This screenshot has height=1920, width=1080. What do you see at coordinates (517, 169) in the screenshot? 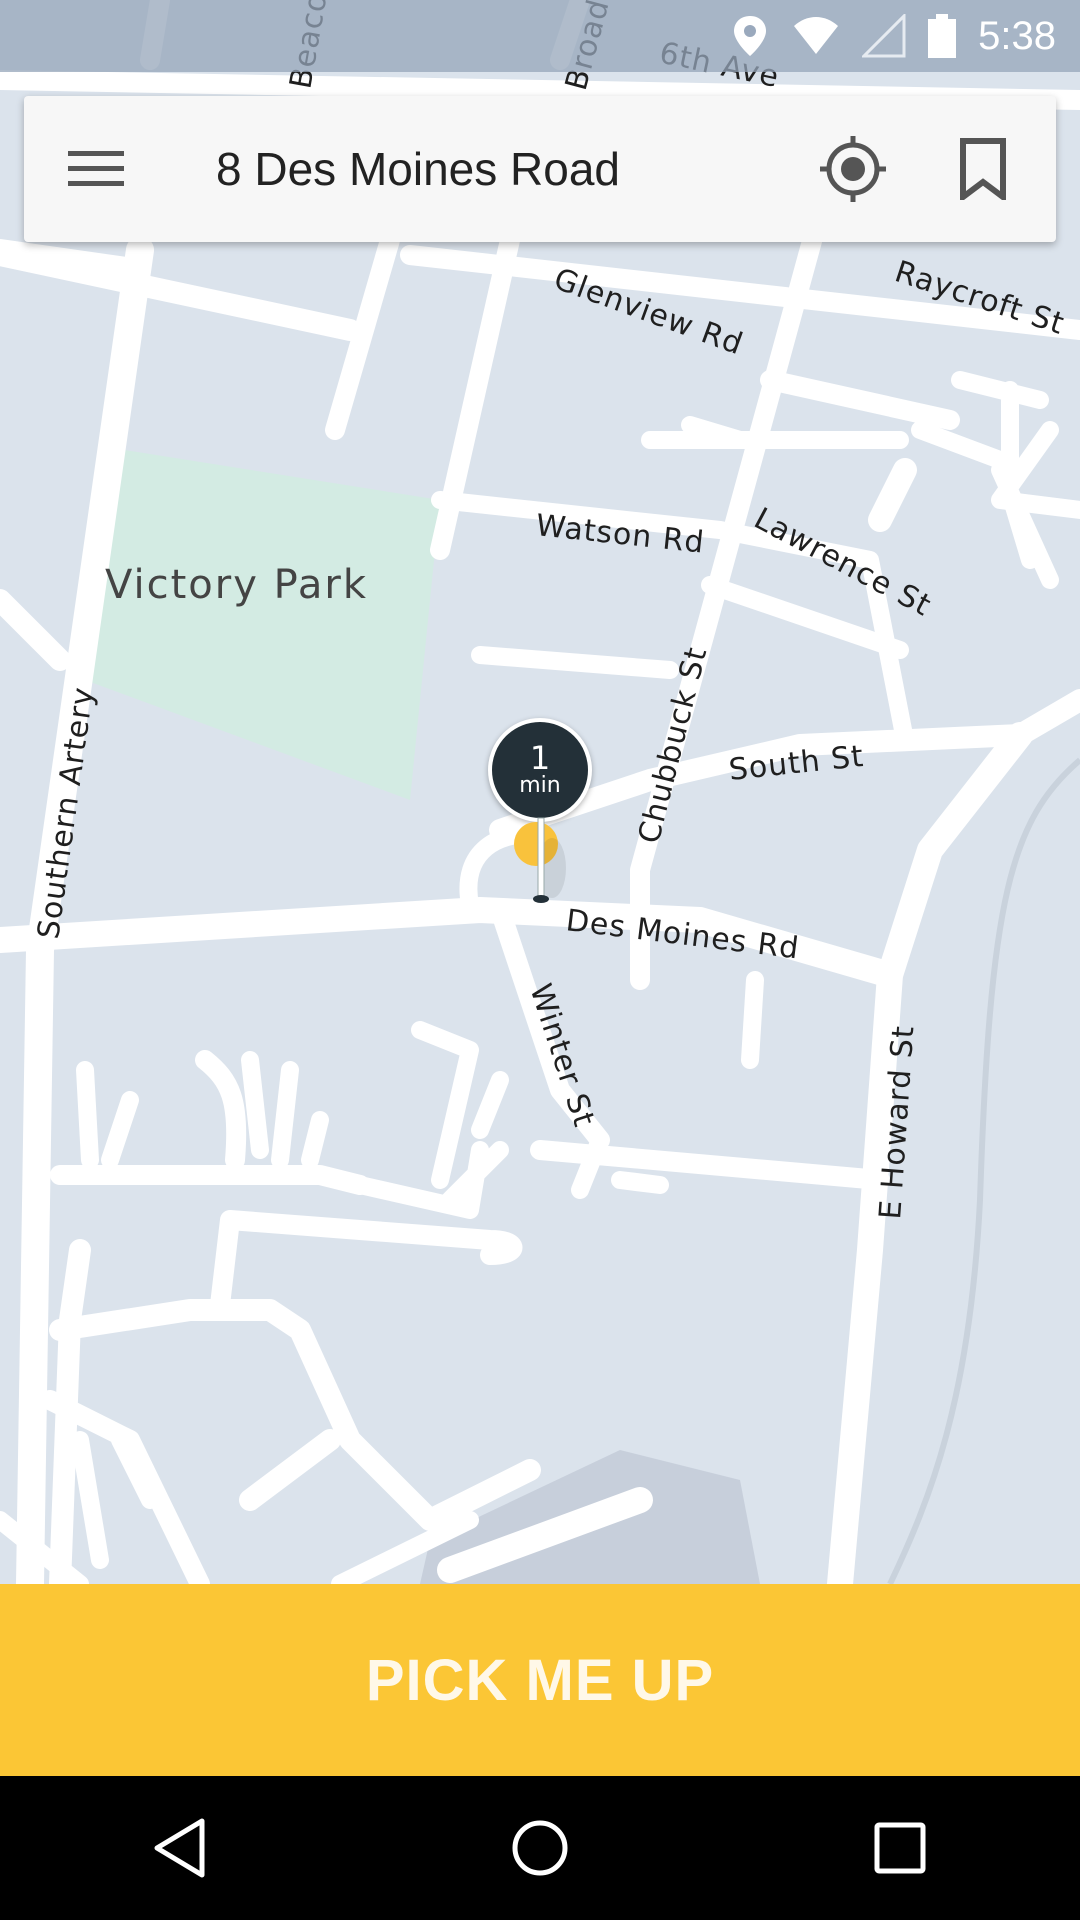
I see `address-field: 8 Des Moines Road` at bounding box center [517, 169].